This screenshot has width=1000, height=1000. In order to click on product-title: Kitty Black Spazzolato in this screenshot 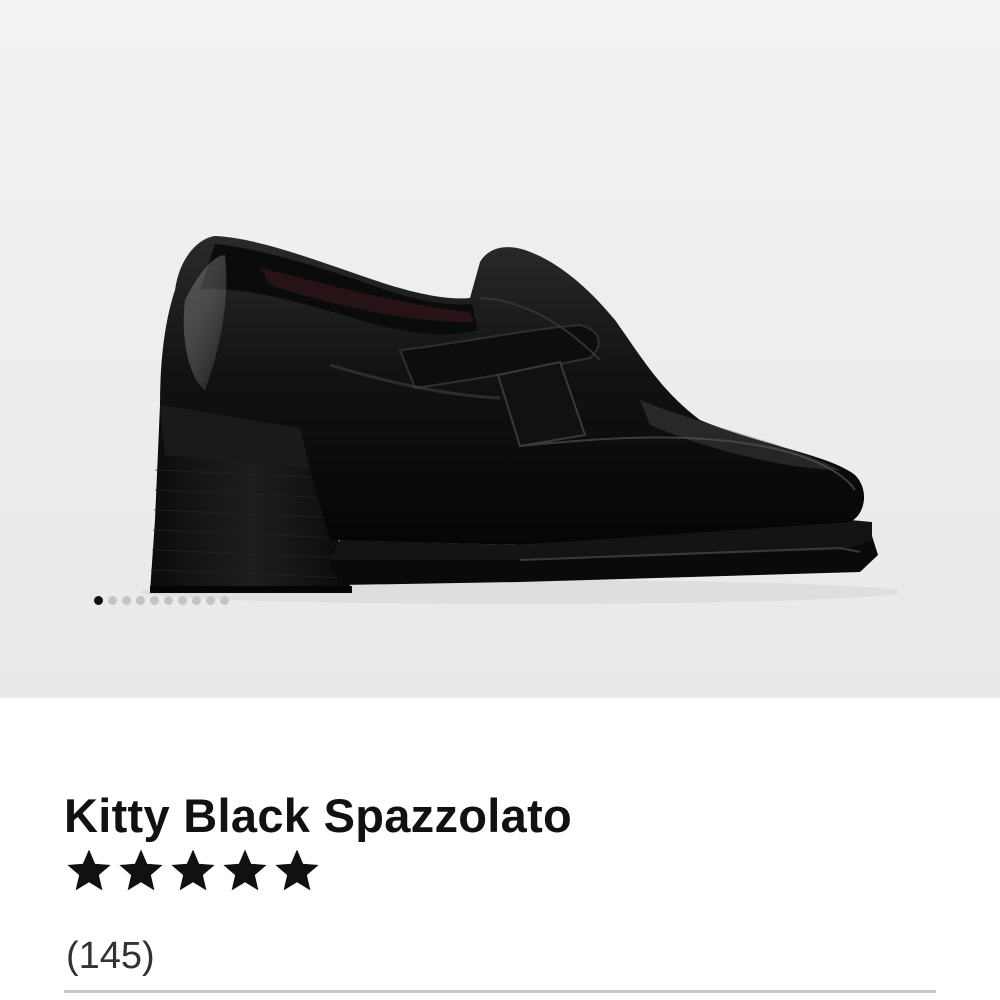, I will do `click(318, 816)`.